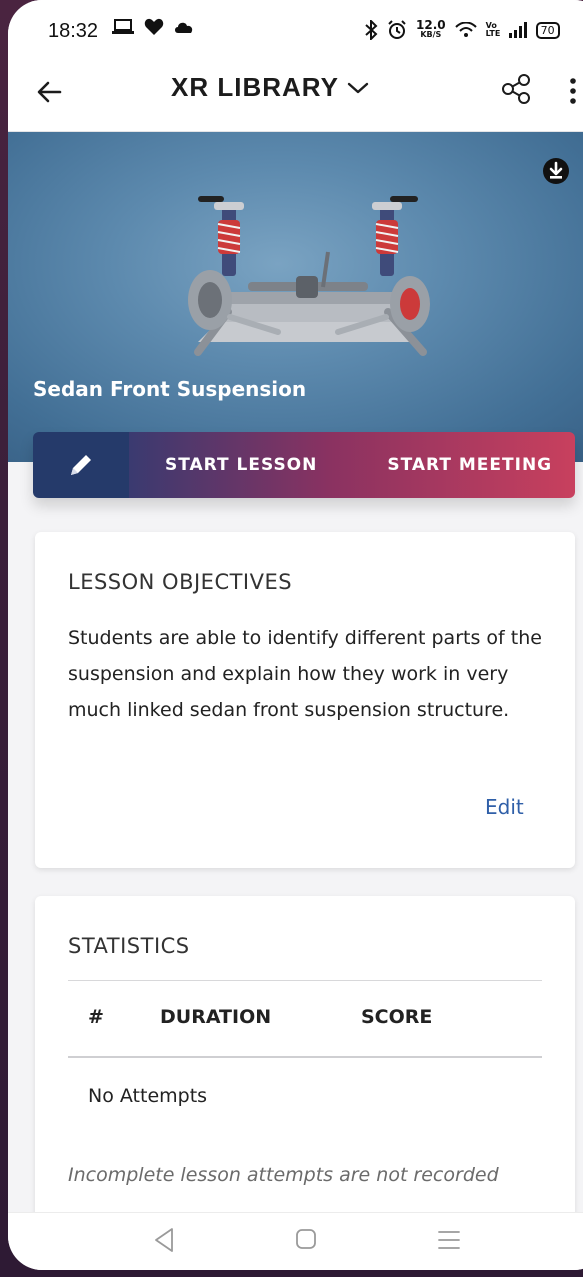 The width and height of the screenshot is (583, 1277). I want to click on network-speed-value: 12.0, so click(431, 25).